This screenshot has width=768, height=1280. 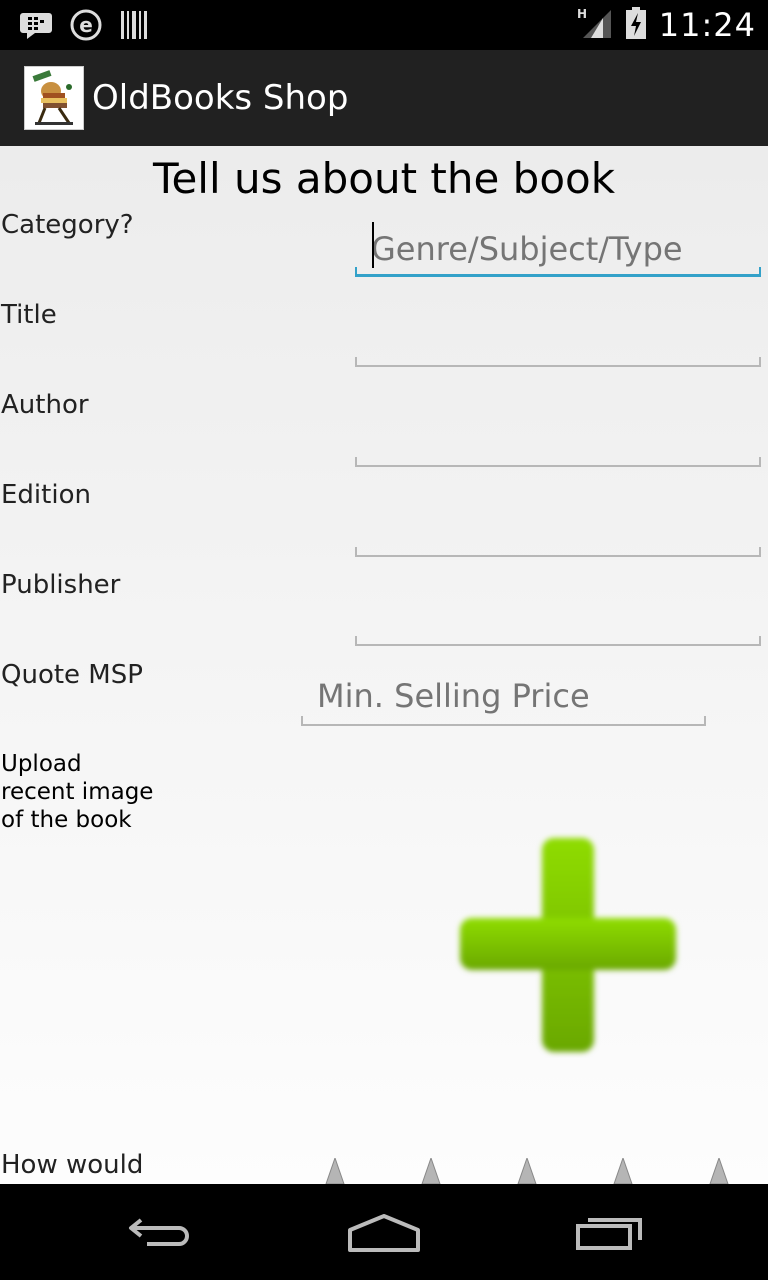 I want to click on navigation-bar, so click(x=384, y=1232).